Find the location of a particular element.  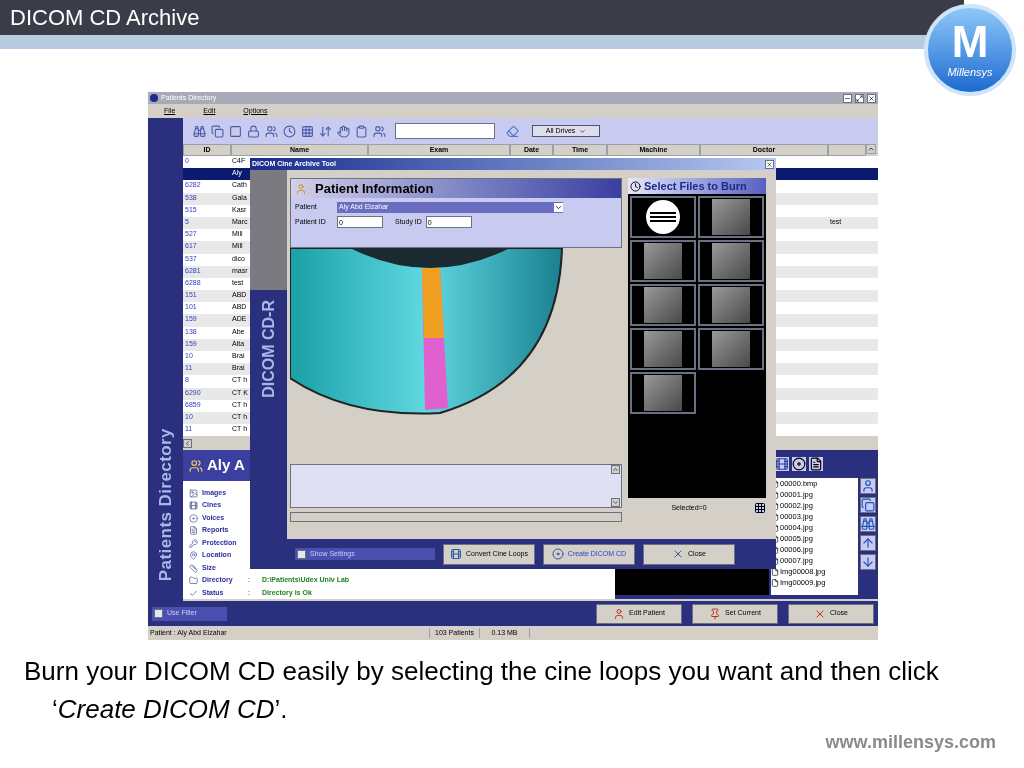

sort-icon is located at coordinates (325, 131).